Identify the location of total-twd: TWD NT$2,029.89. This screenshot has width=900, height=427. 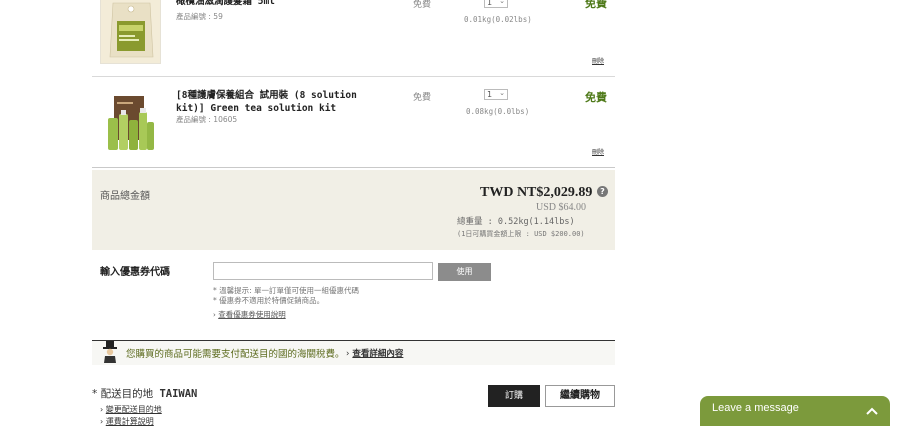
(536, 192).